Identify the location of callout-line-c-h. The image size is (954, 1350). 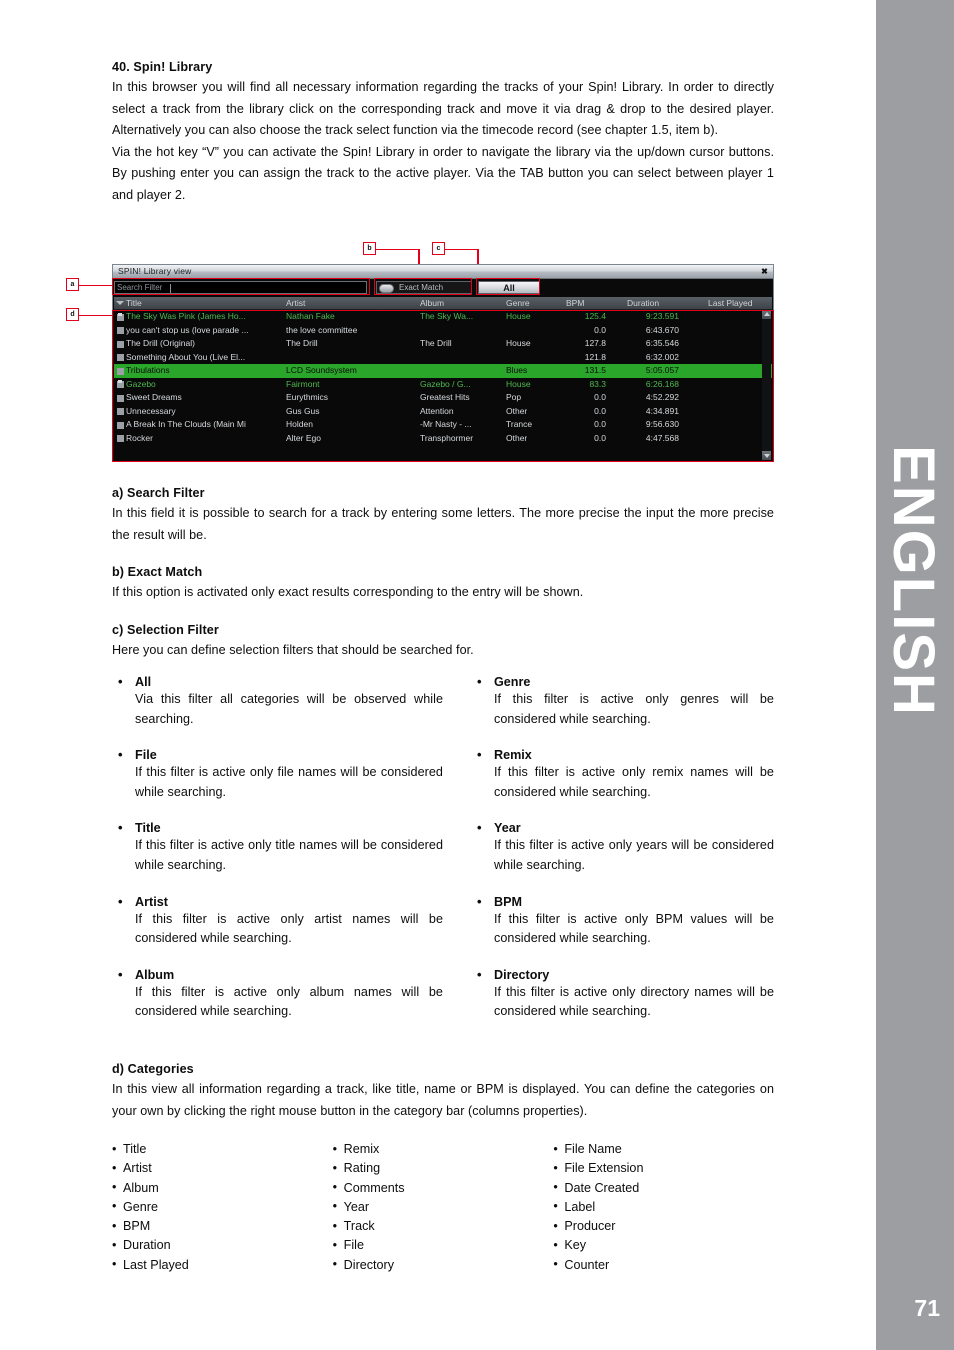
(462, 249).